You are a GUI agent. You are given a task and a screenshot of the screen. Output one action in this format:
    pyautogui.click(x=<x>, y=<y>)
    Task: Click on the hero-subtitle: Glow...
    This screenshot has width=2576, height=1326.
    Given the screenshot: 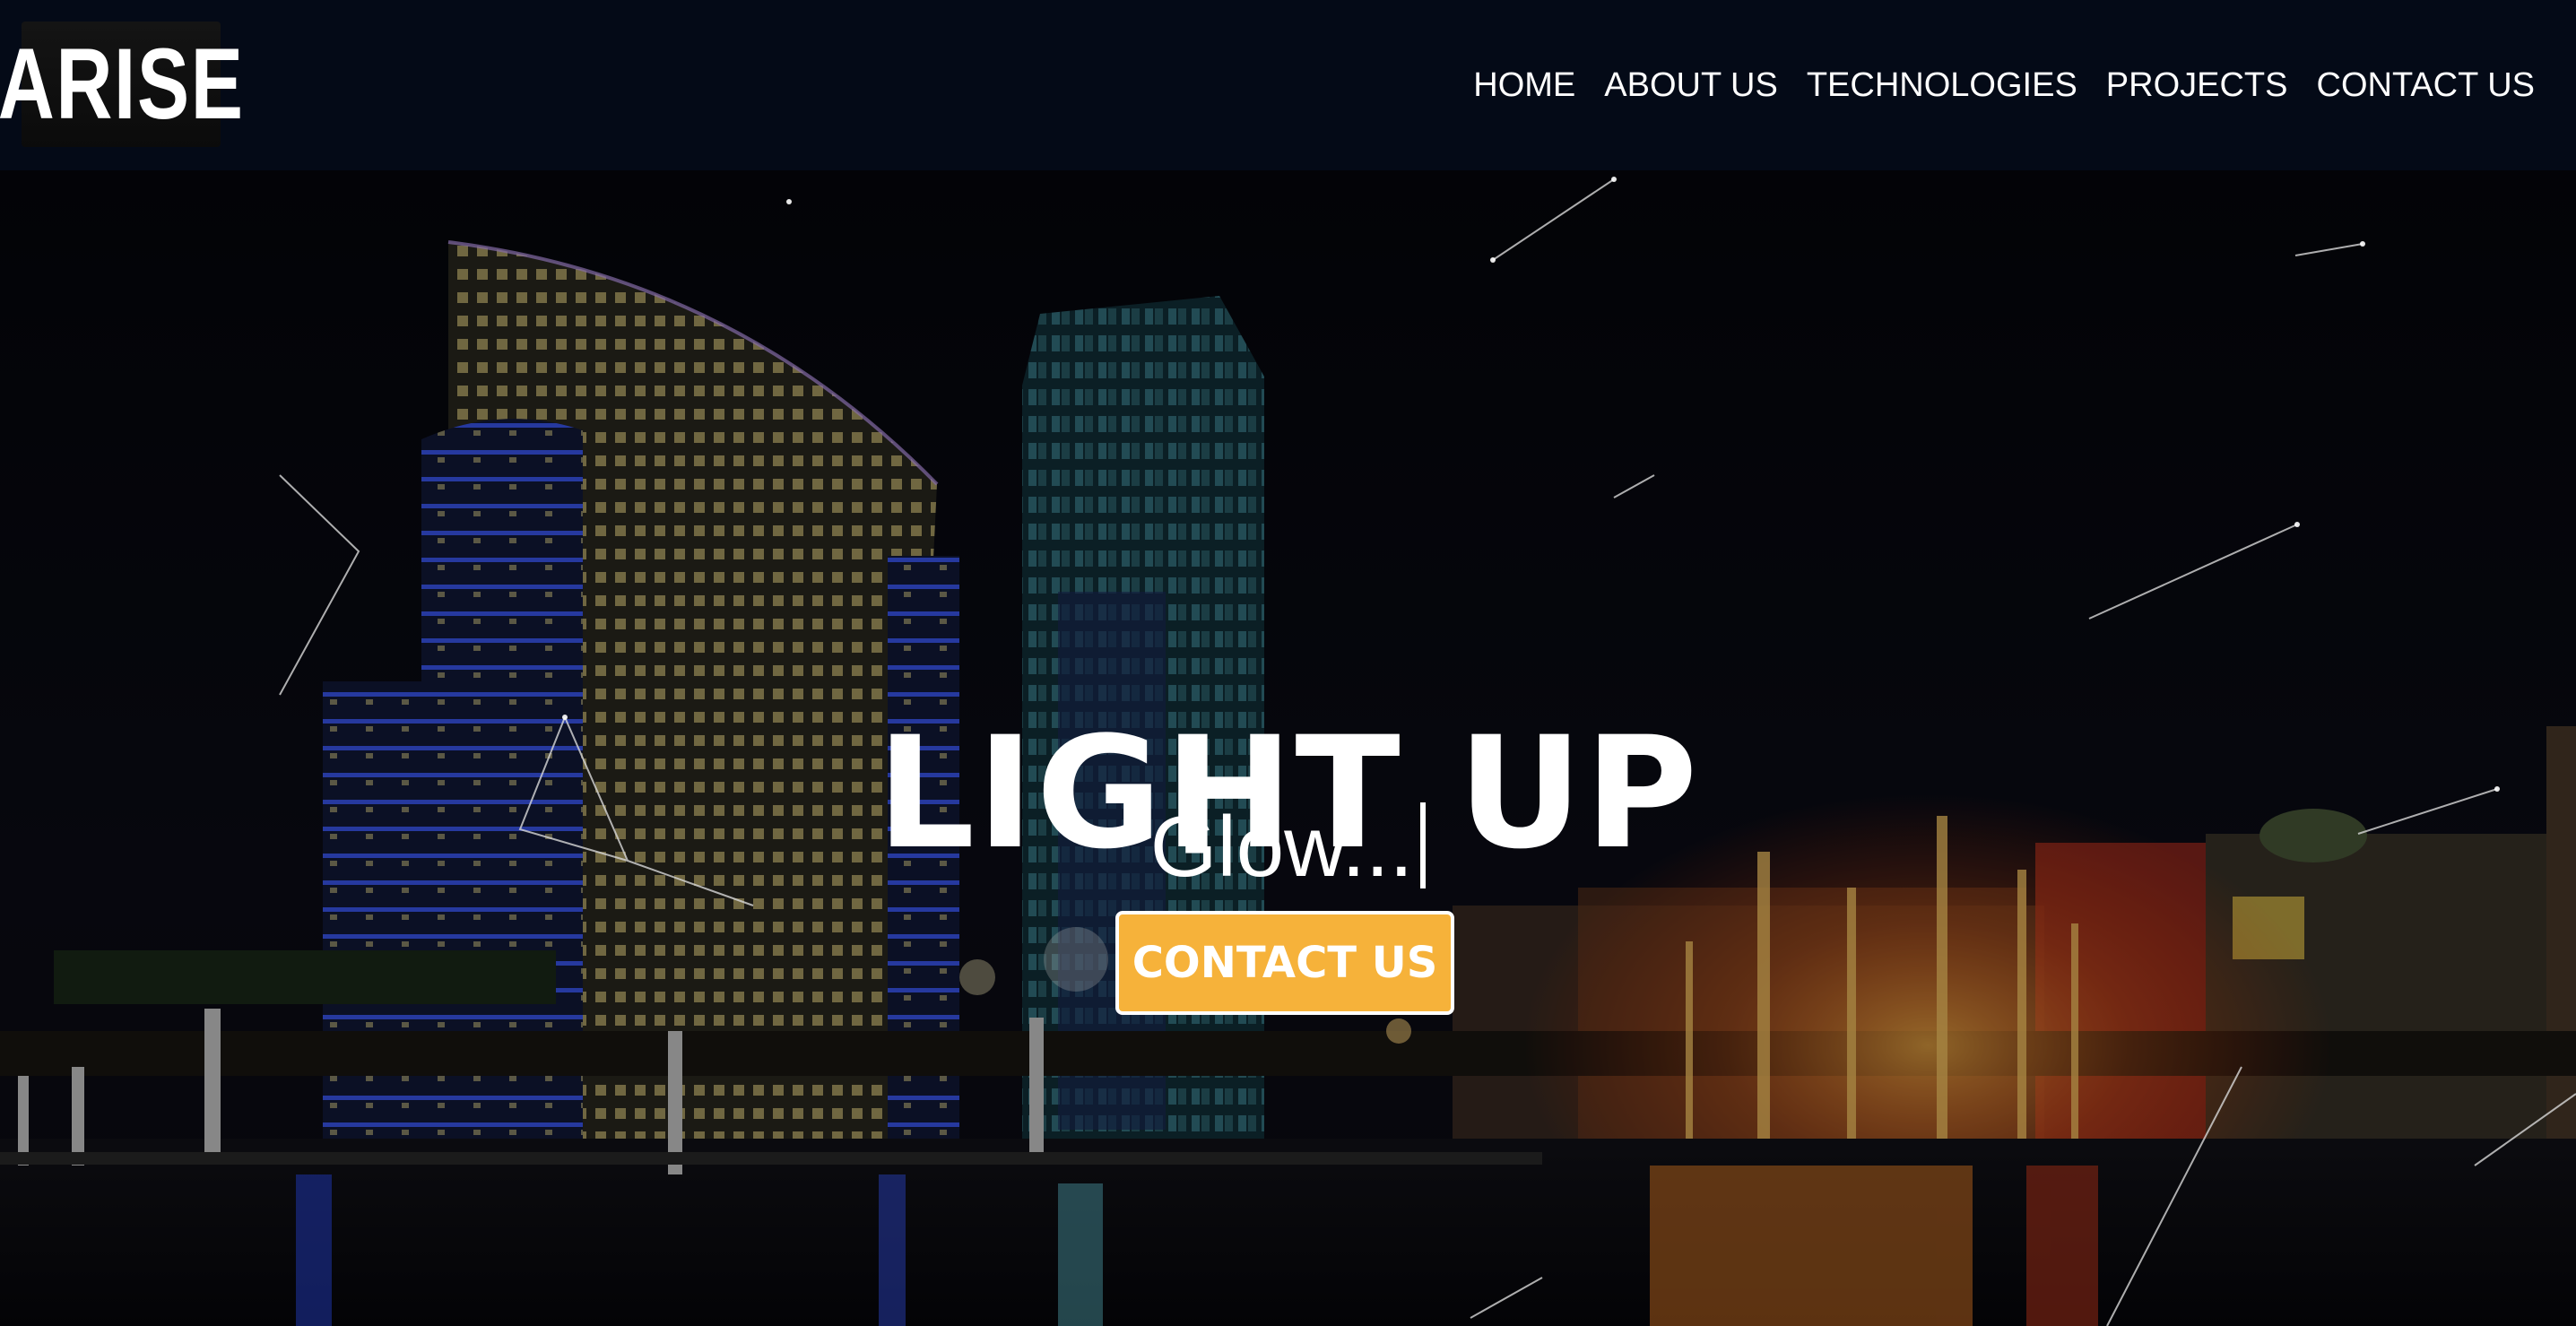 What is the action you would take?
    pyautogui.click(x=1288, y=847)
    